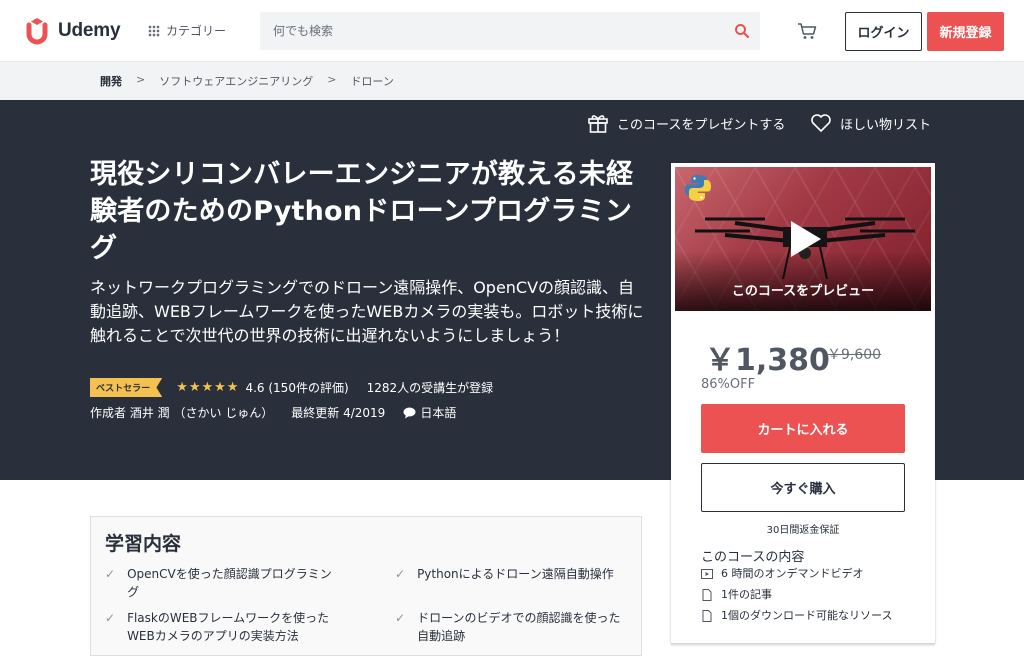  I want to click on list-item: ✓ OpenCVを使った顔認識プログラミング, so click(220, 583).